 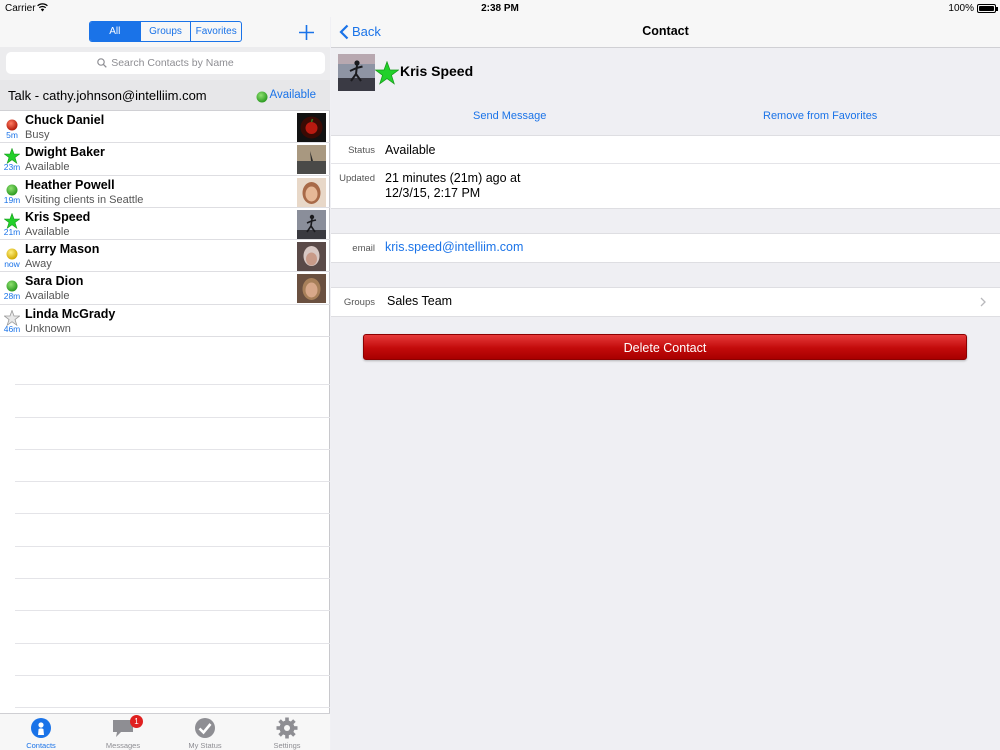 I want to click on contact-time: 46m, so click(x=12, y=328).